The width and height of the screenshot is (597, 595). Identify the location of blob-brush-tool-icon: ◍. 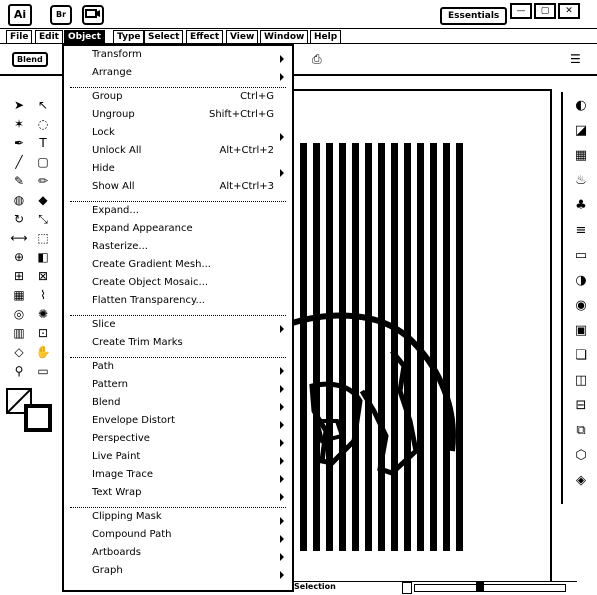
(19, 200).